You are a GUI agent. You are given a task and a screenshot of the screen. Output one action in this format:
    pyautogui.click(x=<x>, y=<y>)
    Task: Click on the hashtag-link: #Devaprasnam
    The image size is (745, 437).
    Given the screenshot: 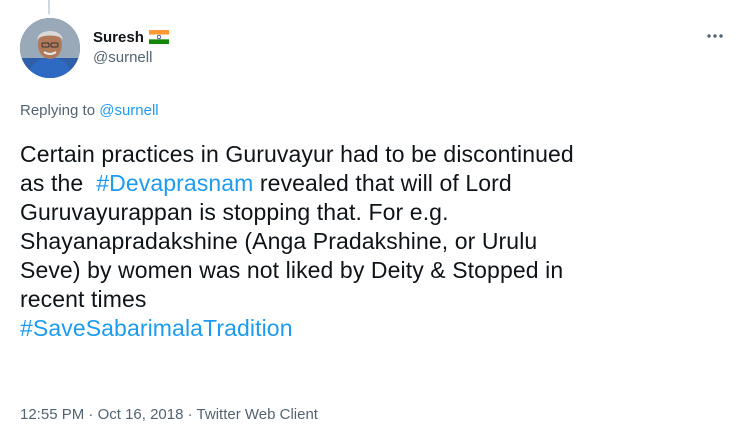 What is the action you would take?
    pyautogui.click(x=174, y=183)
    